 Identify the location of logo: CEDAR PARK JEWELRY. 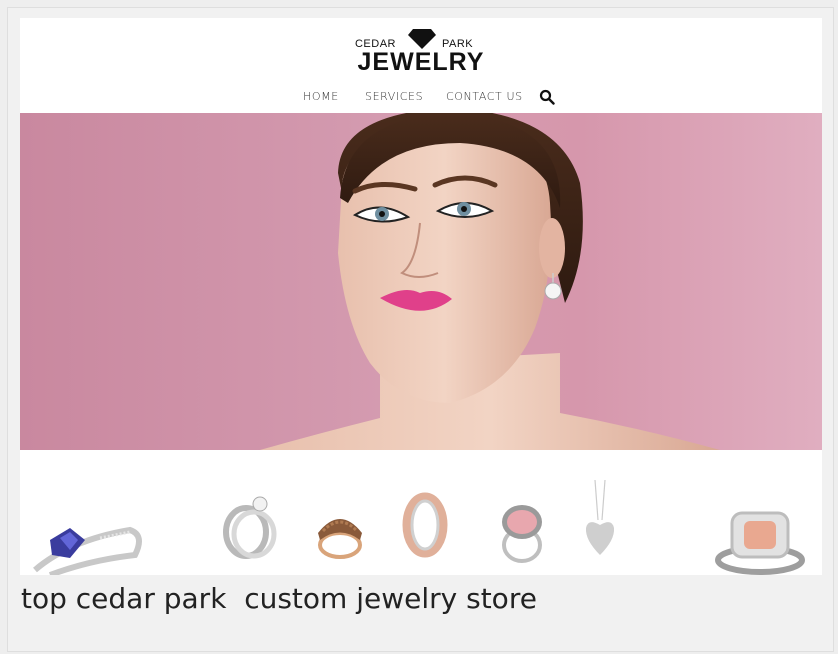
(421, 53).